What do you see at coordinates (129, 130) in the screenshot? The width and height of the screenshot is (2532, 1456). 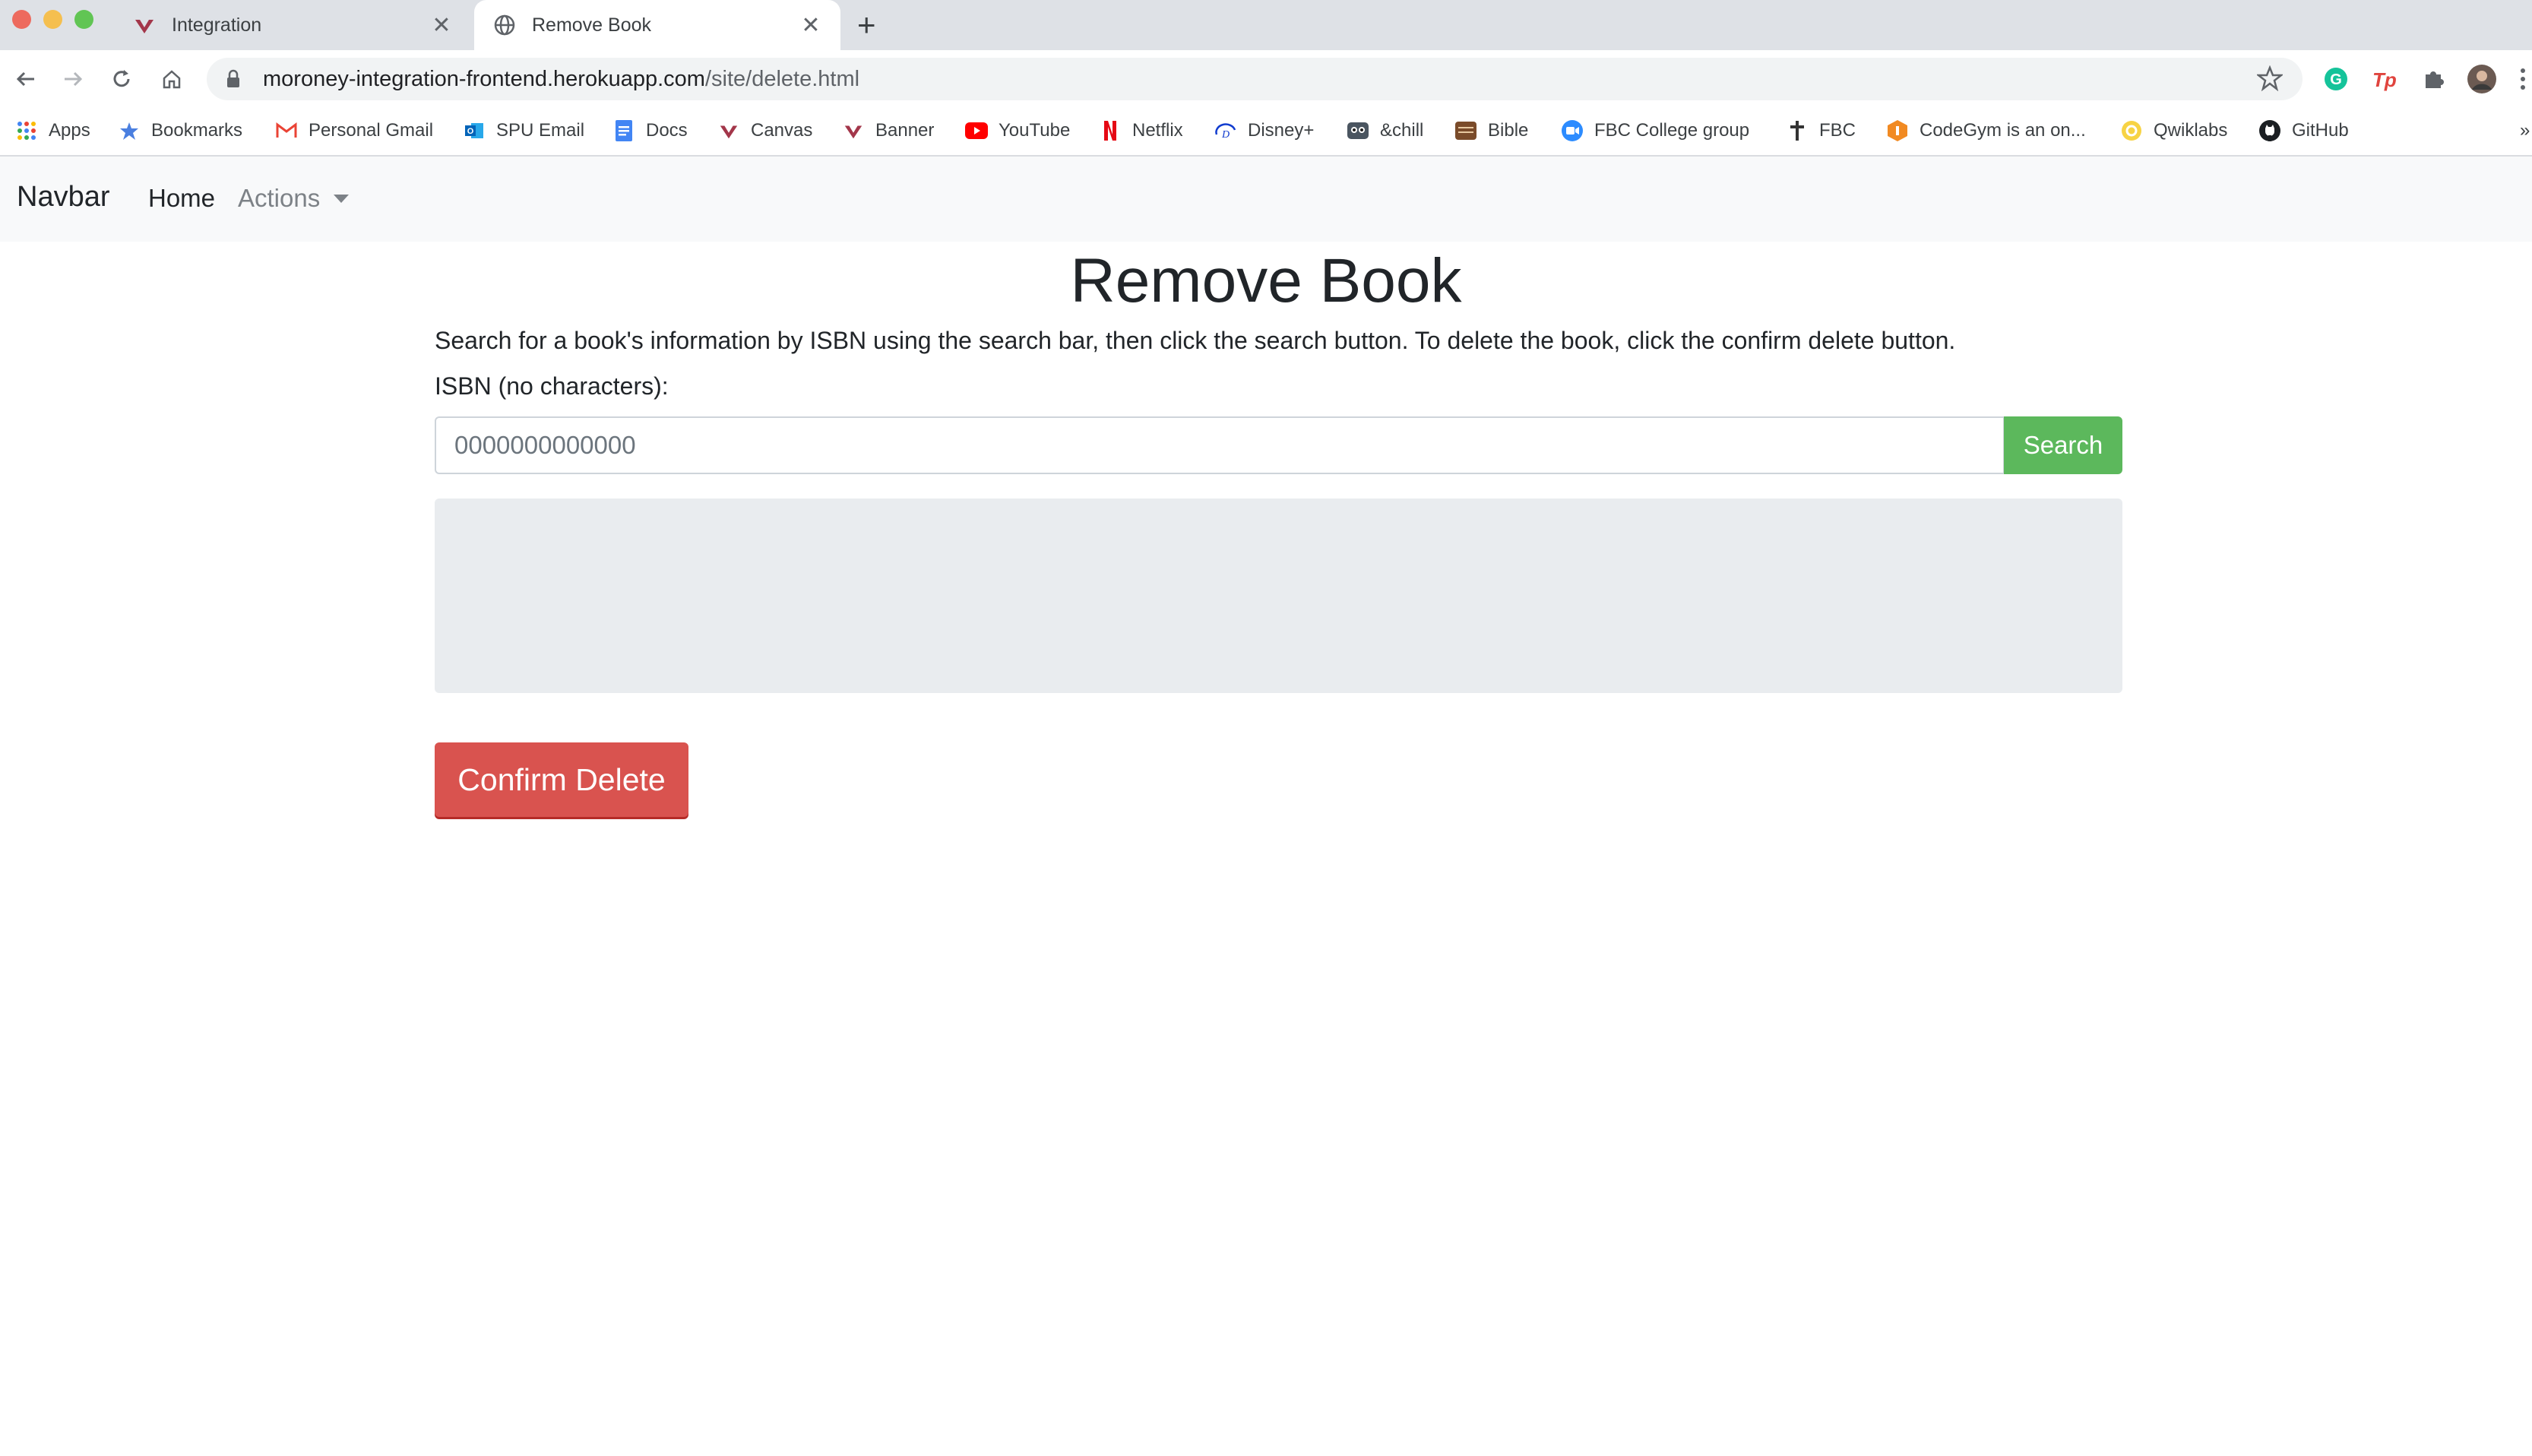 I see `star-icon` at bounding box center [129, 130].